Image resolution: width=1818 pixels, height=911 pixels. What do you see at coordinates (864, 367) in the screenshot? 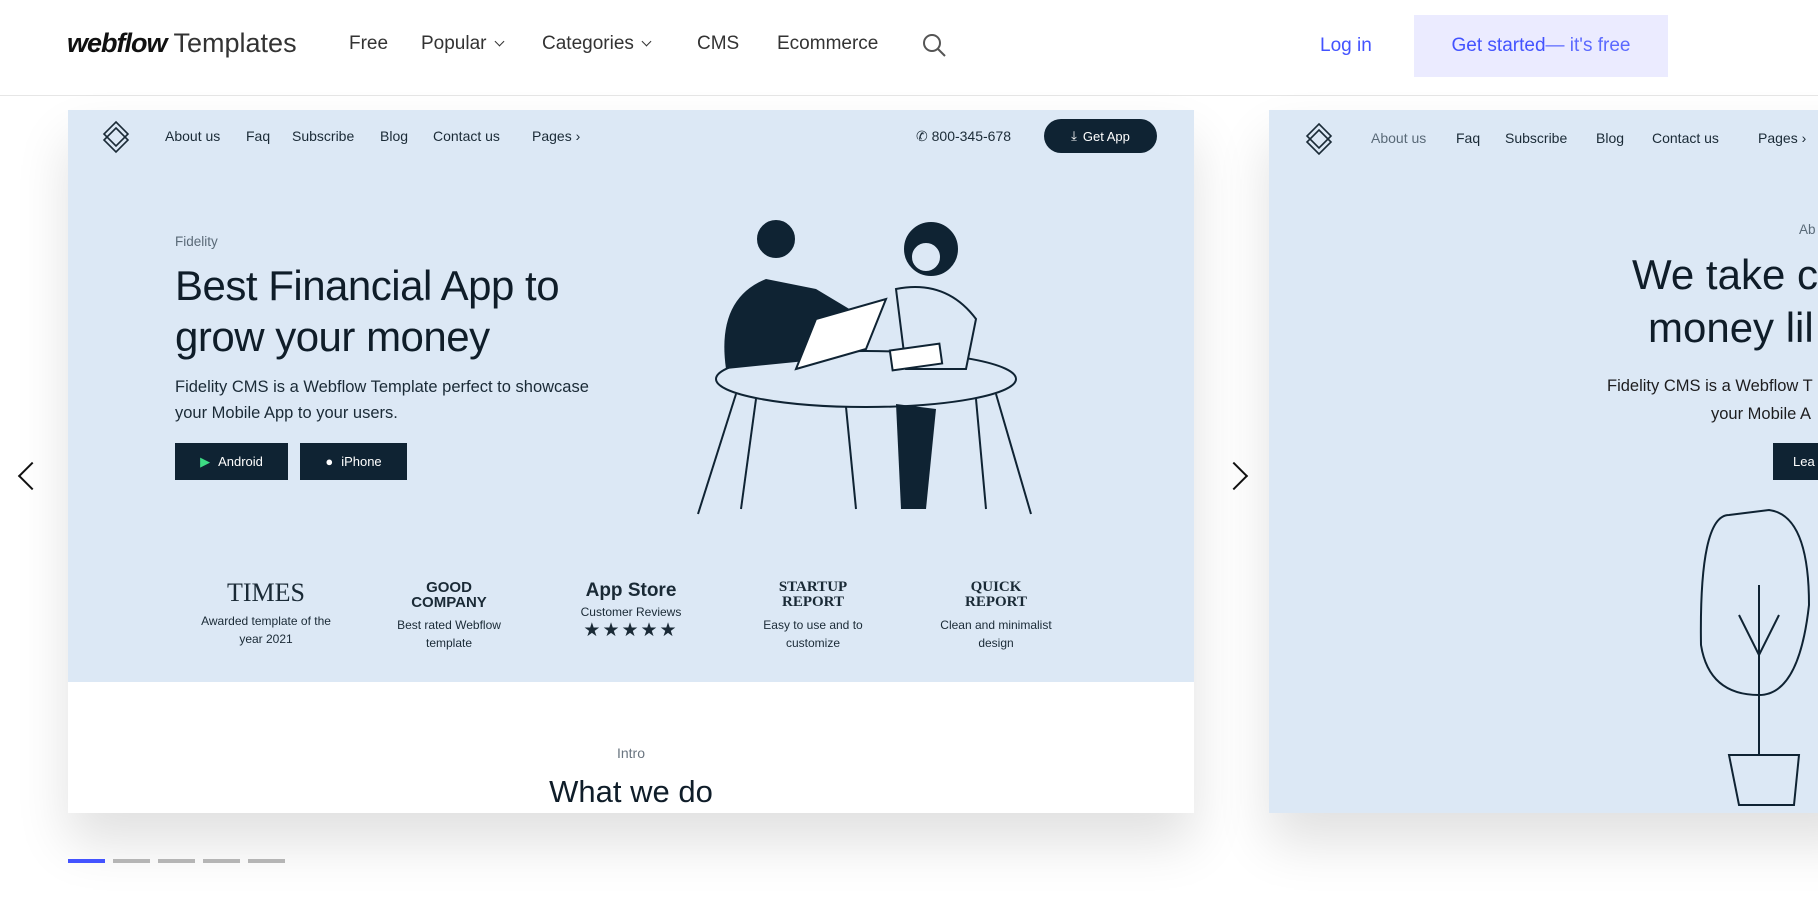
I see `people-at-table-illustration` at bounding box center [864, 367].